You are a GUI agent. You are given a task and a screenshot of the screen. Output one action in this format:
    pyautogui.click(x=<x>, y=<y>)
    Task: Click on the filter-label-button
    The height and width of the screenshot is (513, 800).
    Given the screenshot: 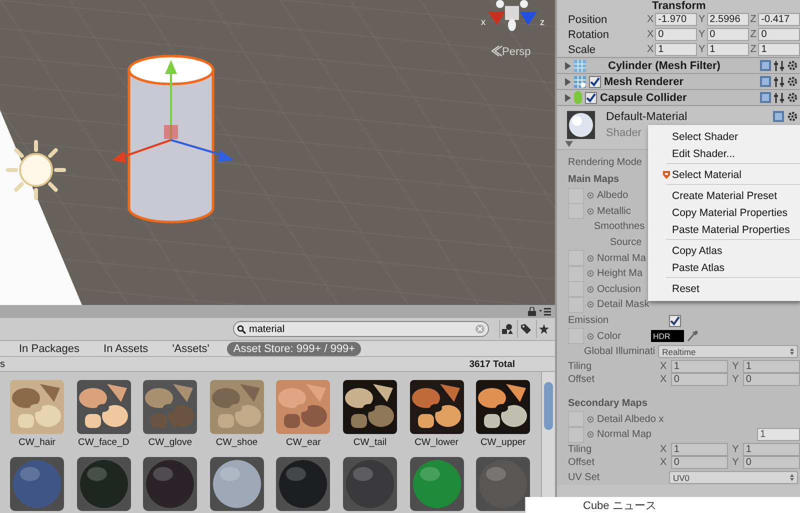 What is the action you would take?
    pyautogui.click(x=525, y=329)
    